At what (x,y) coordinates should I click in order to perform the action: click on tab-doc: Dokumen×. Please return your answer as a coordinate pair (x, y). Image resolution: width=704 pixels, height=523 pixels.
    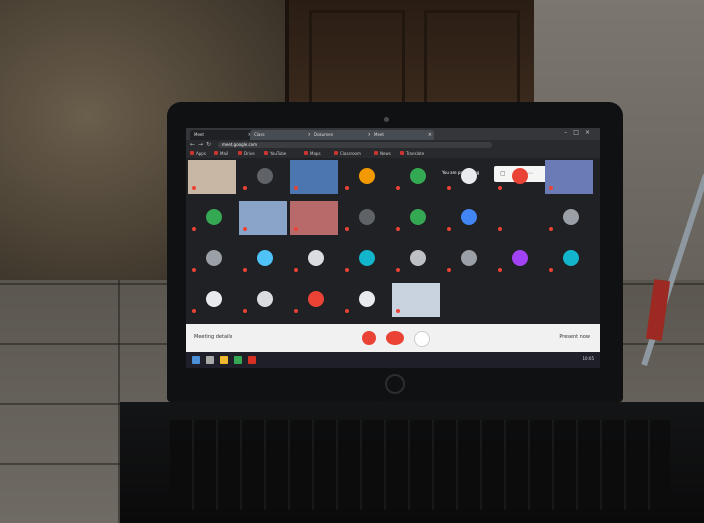
    Looking at the image, I should click on (342, 135).